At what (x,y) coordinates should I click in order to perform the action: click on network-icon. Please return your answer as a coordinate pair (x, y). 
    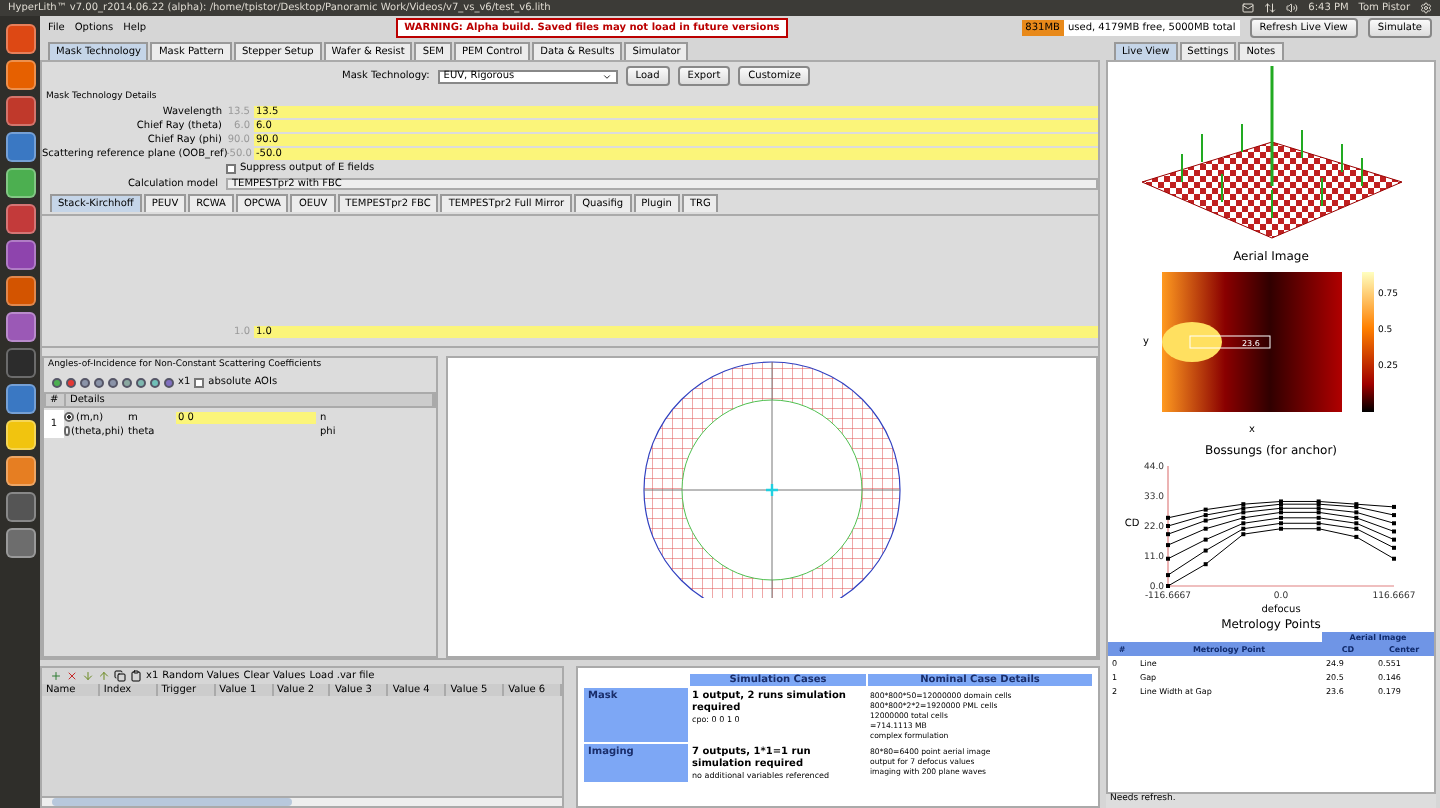
    Looking at the image, I should click on (1270, 8).